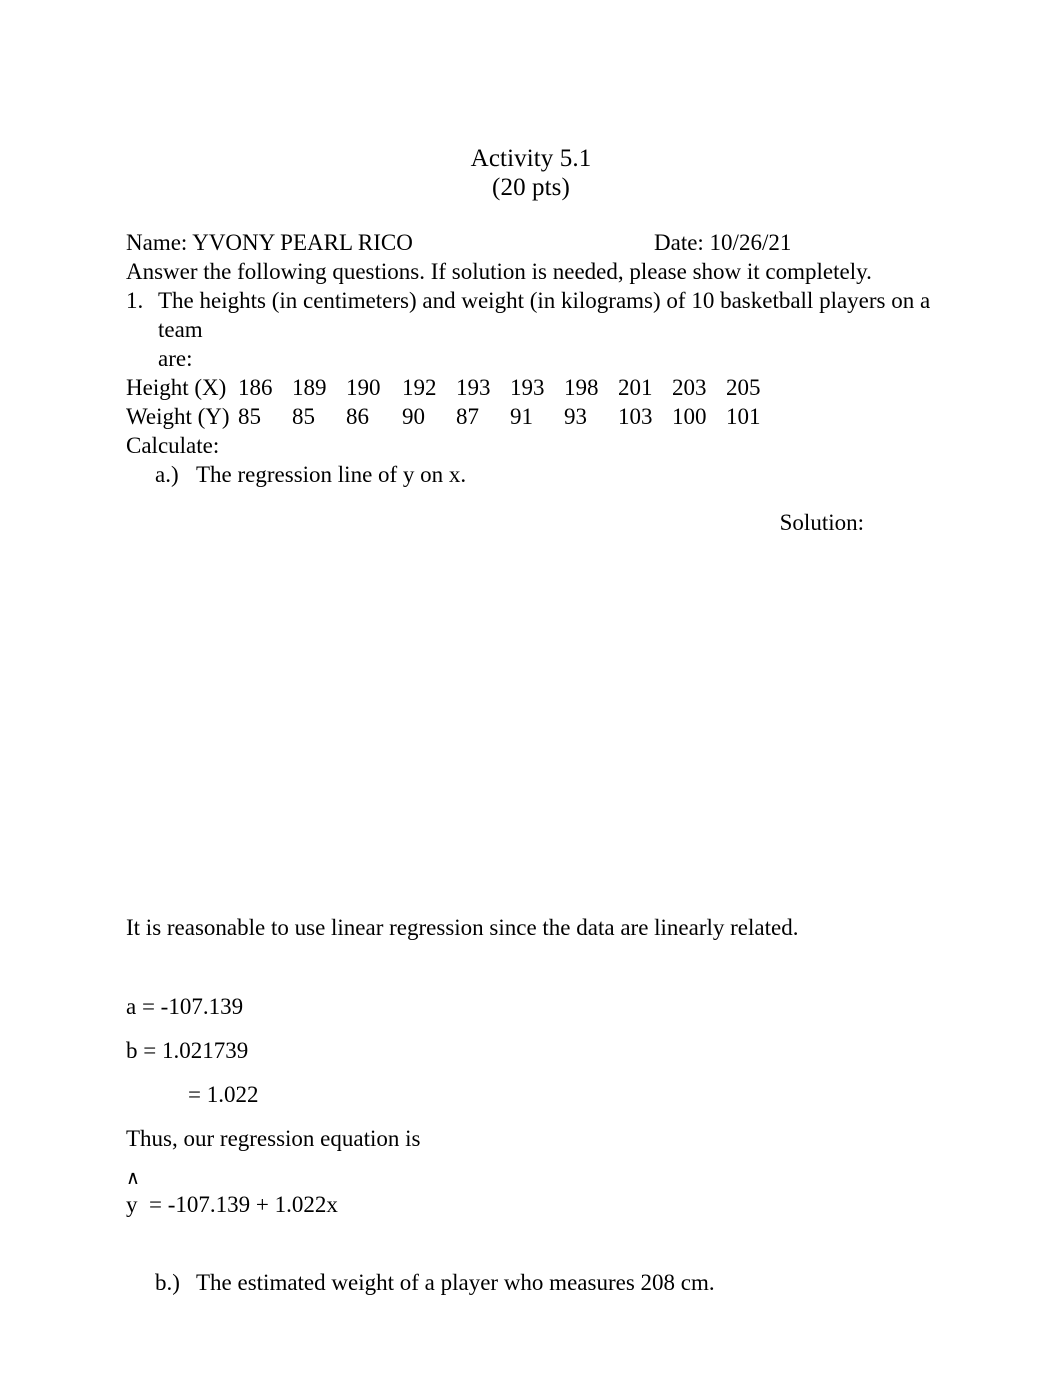 The image size is (1062, 1377). I want to click on weight-value-9: 100, so click(689, 416).